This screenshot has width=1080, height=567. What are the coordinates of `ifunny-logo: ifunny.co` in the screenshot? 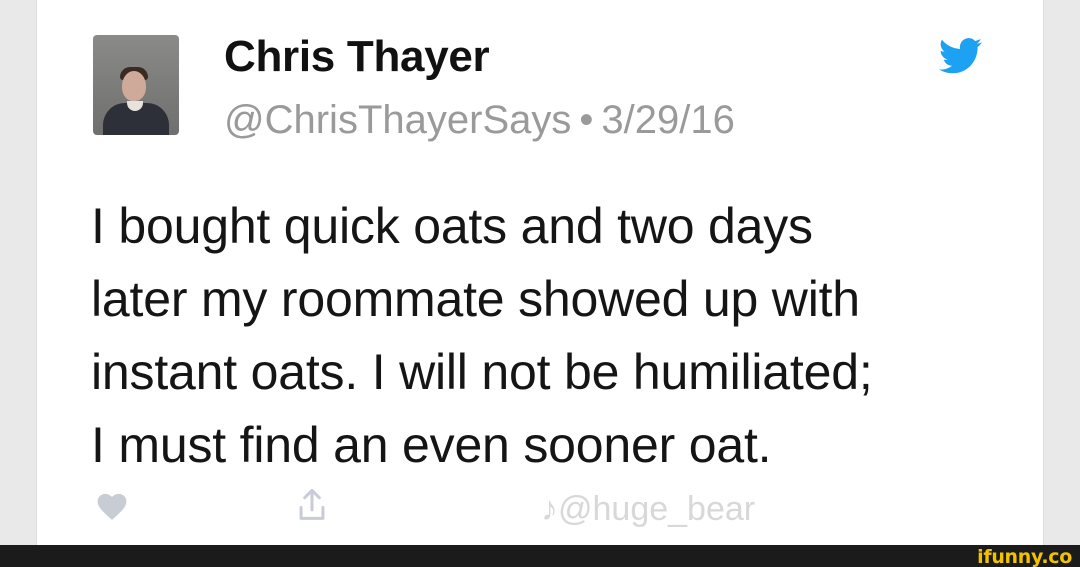 It's located at (1024, 556).